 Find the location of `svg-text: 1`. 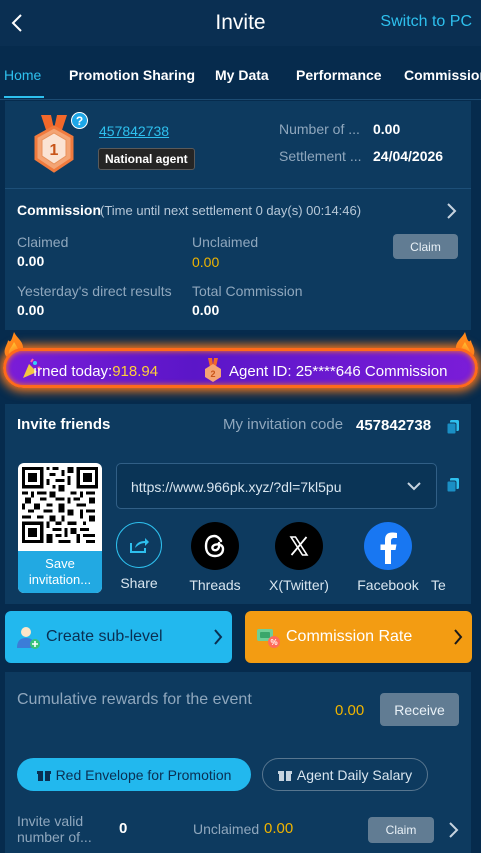

svg-text: 1 is located at coordinates (54, 150).